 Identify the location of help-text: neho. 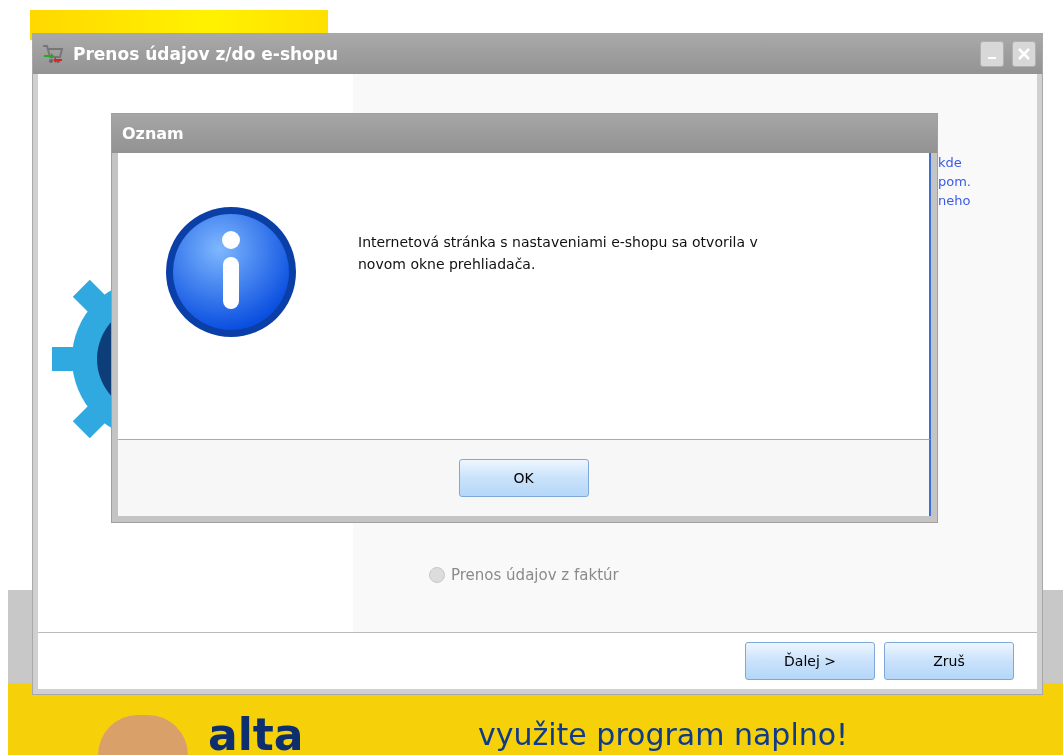
(954, 201).